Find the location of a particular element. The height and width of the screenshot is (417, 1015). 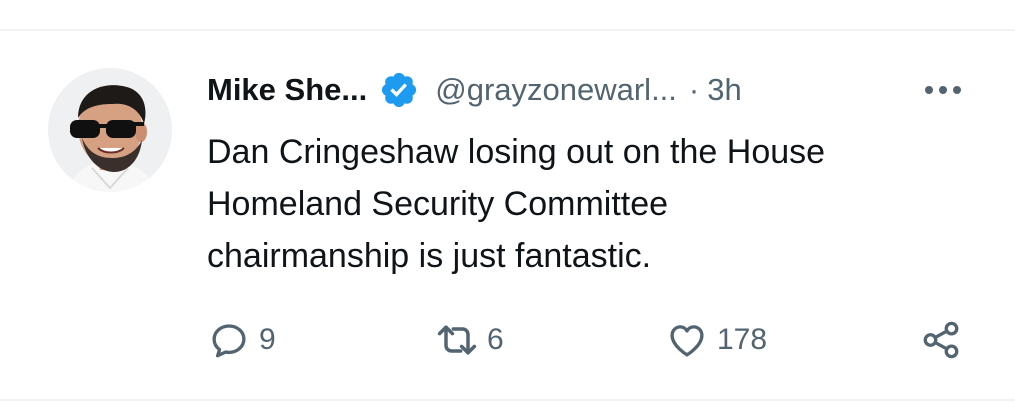

reply-button: 9 is located at coordinates (241, 340).